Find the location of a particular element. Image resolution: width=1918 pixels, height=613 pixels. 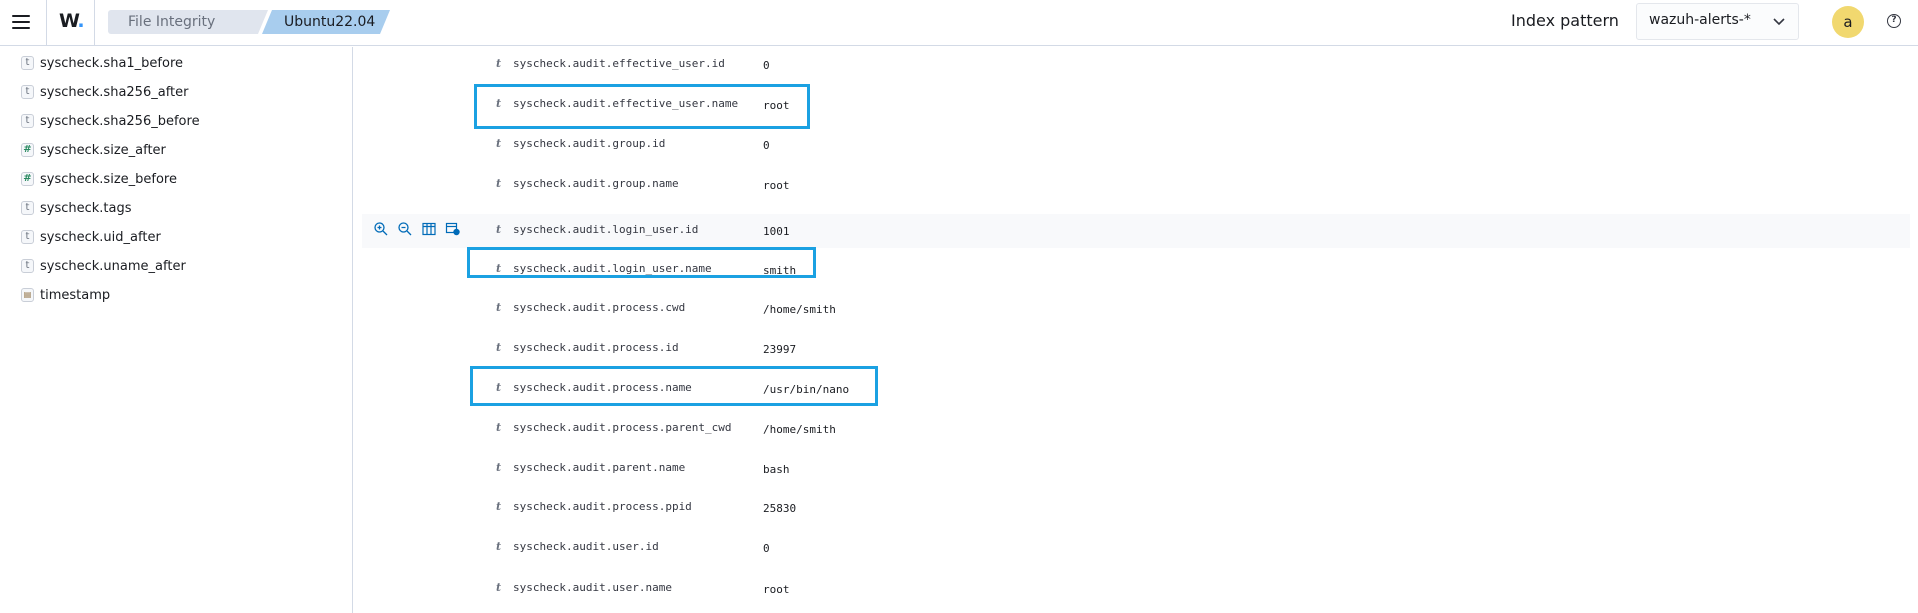

sidebar-field-item: ▤ timestamp is located at coordinates (65, 295).